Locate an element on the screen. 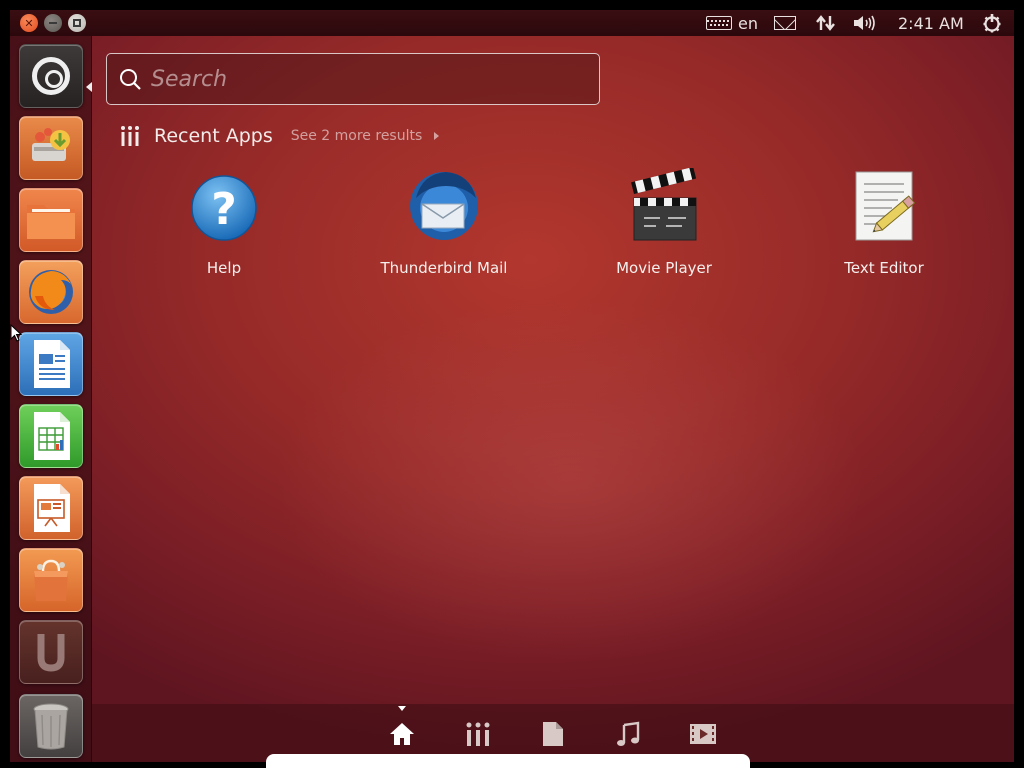  file-icon is located at coordinates (553, 734).